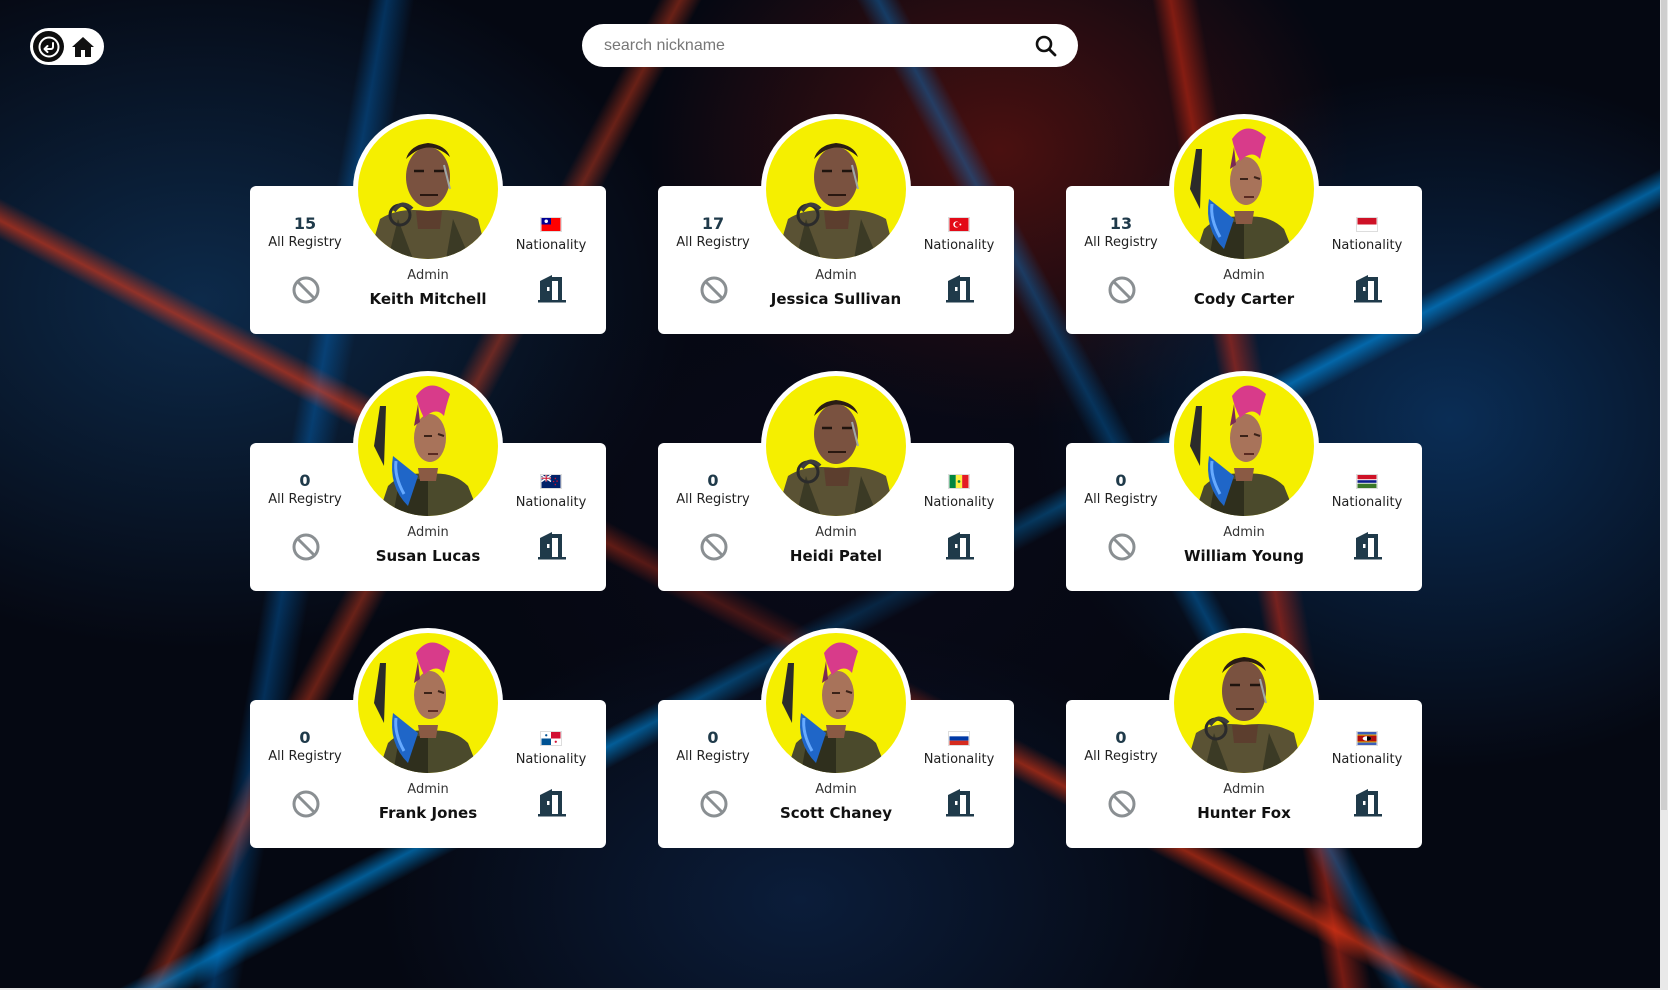 The width and height of the screenshot is (1668, 990). I want to click on registry-count: 15, so click(305, 223).